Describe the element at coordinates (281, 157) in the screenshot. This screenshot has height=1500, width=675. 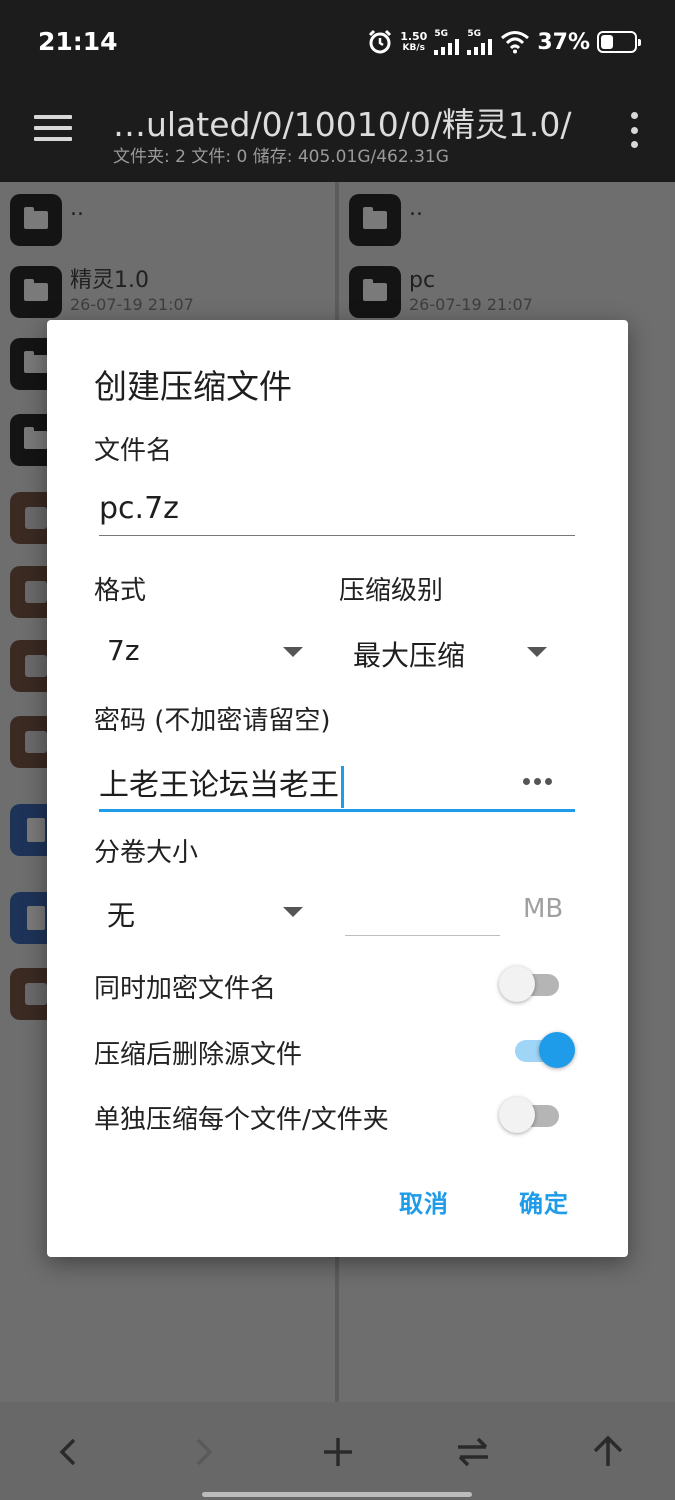
I see `storage-info: 文件夹: 2 文件: 0 储存: 405.01G/462.31G` at that location.